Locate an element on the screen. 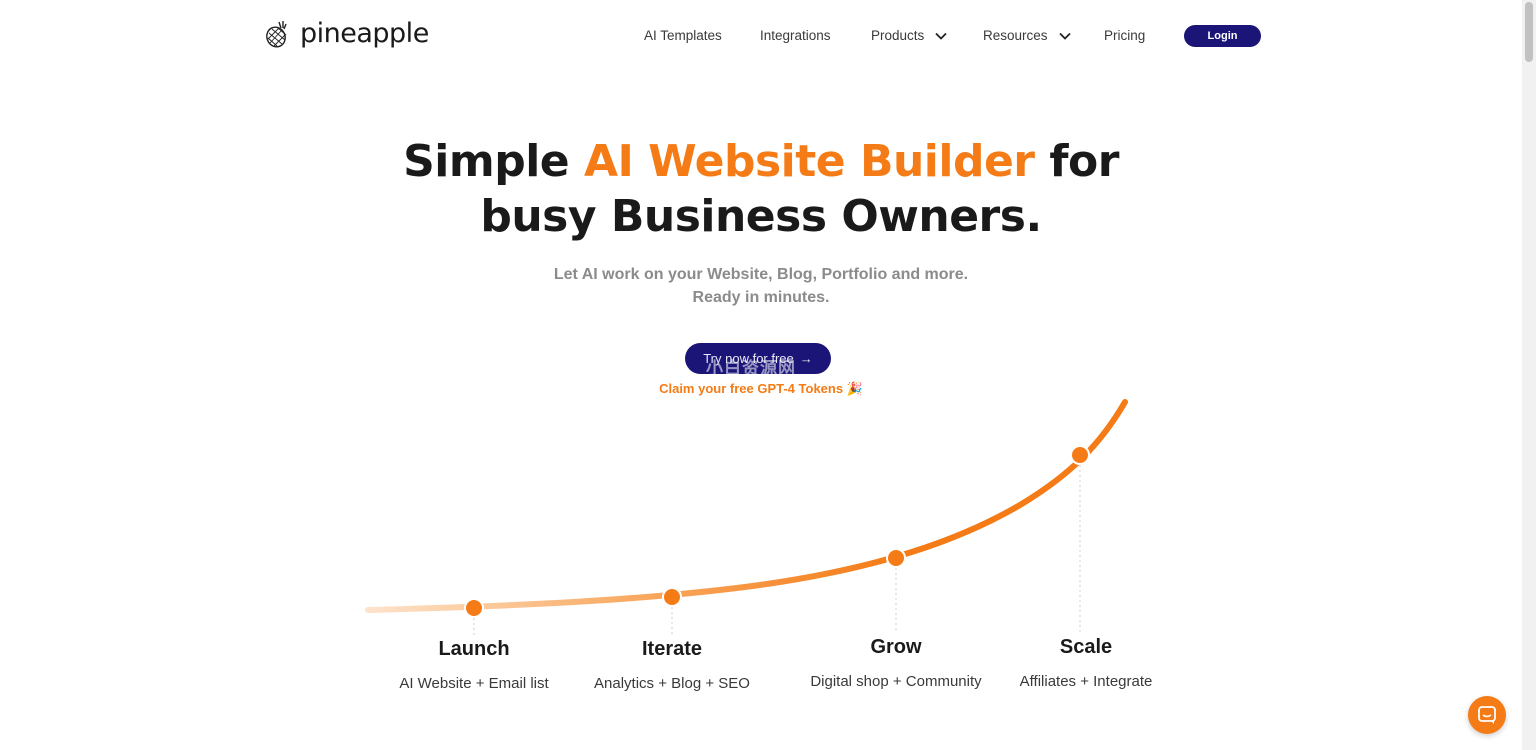 The width and height of the screenshot is (1536, 750). hero-title-line-1: Simple AI Website Builder for is located at coordinates (761, 161).